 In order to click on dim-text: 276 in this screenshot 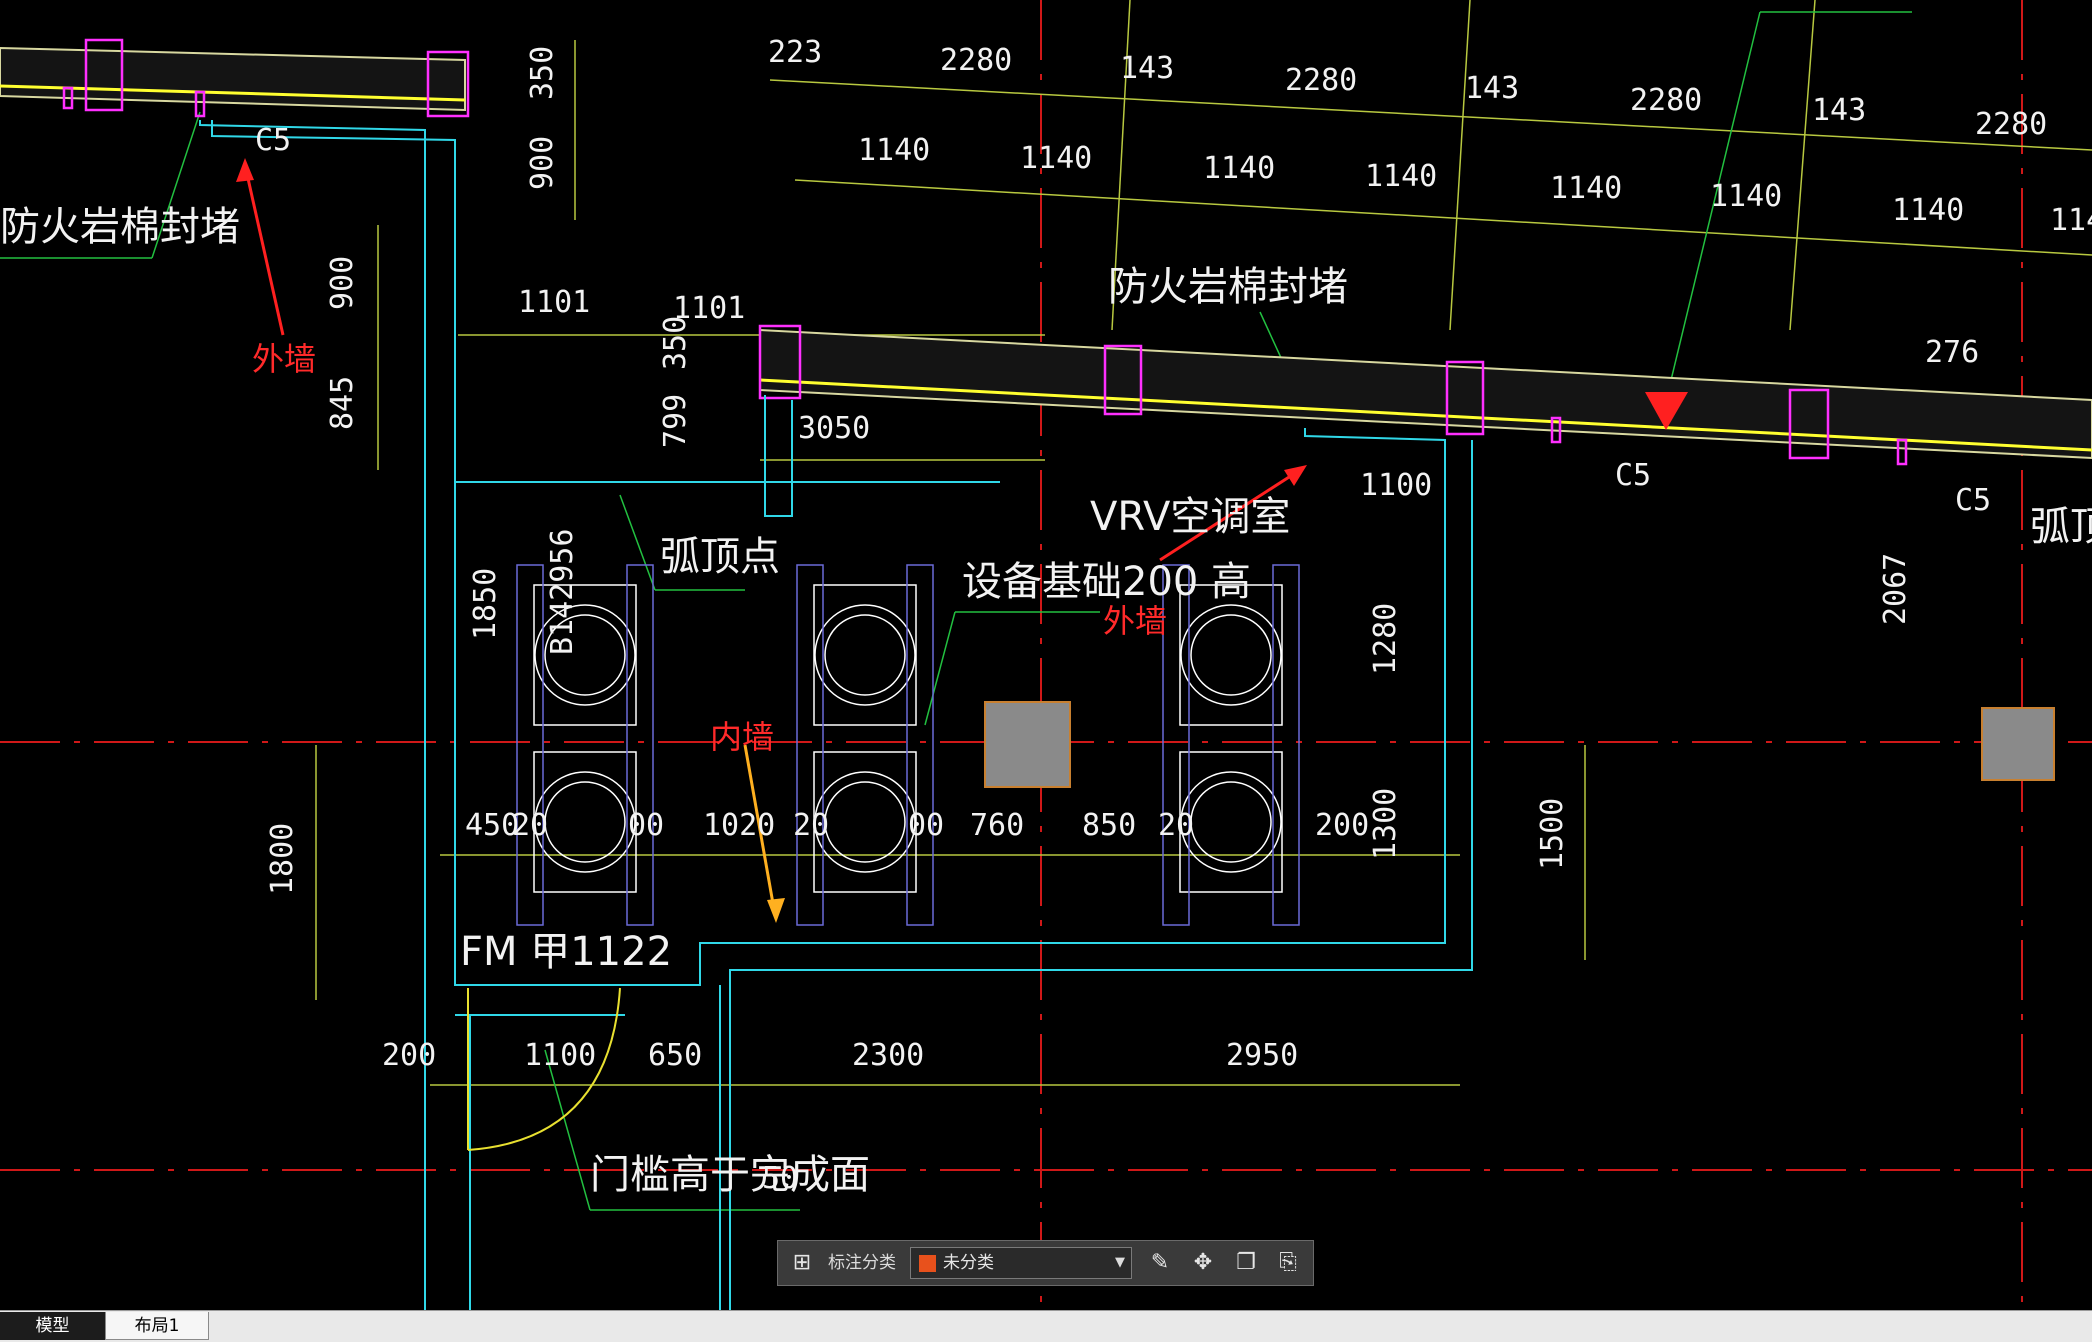, I will do `click(1952, 352)`.